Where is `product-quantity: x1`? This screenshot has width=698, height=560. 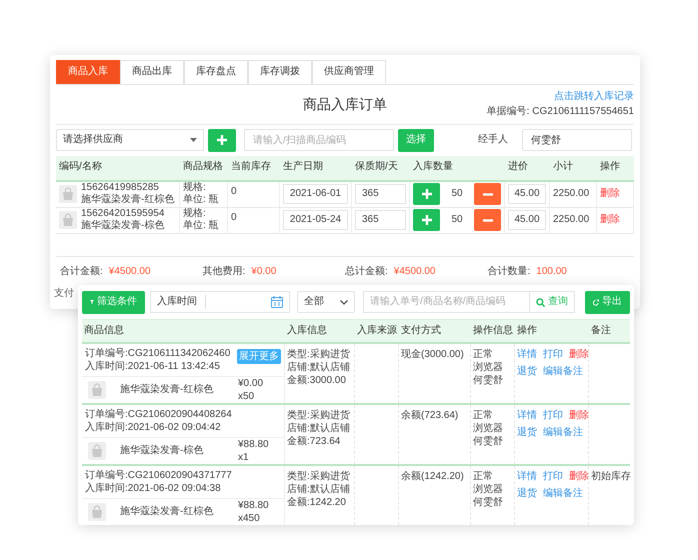 product-quantity: x1 is located at coordinates (244, 457).